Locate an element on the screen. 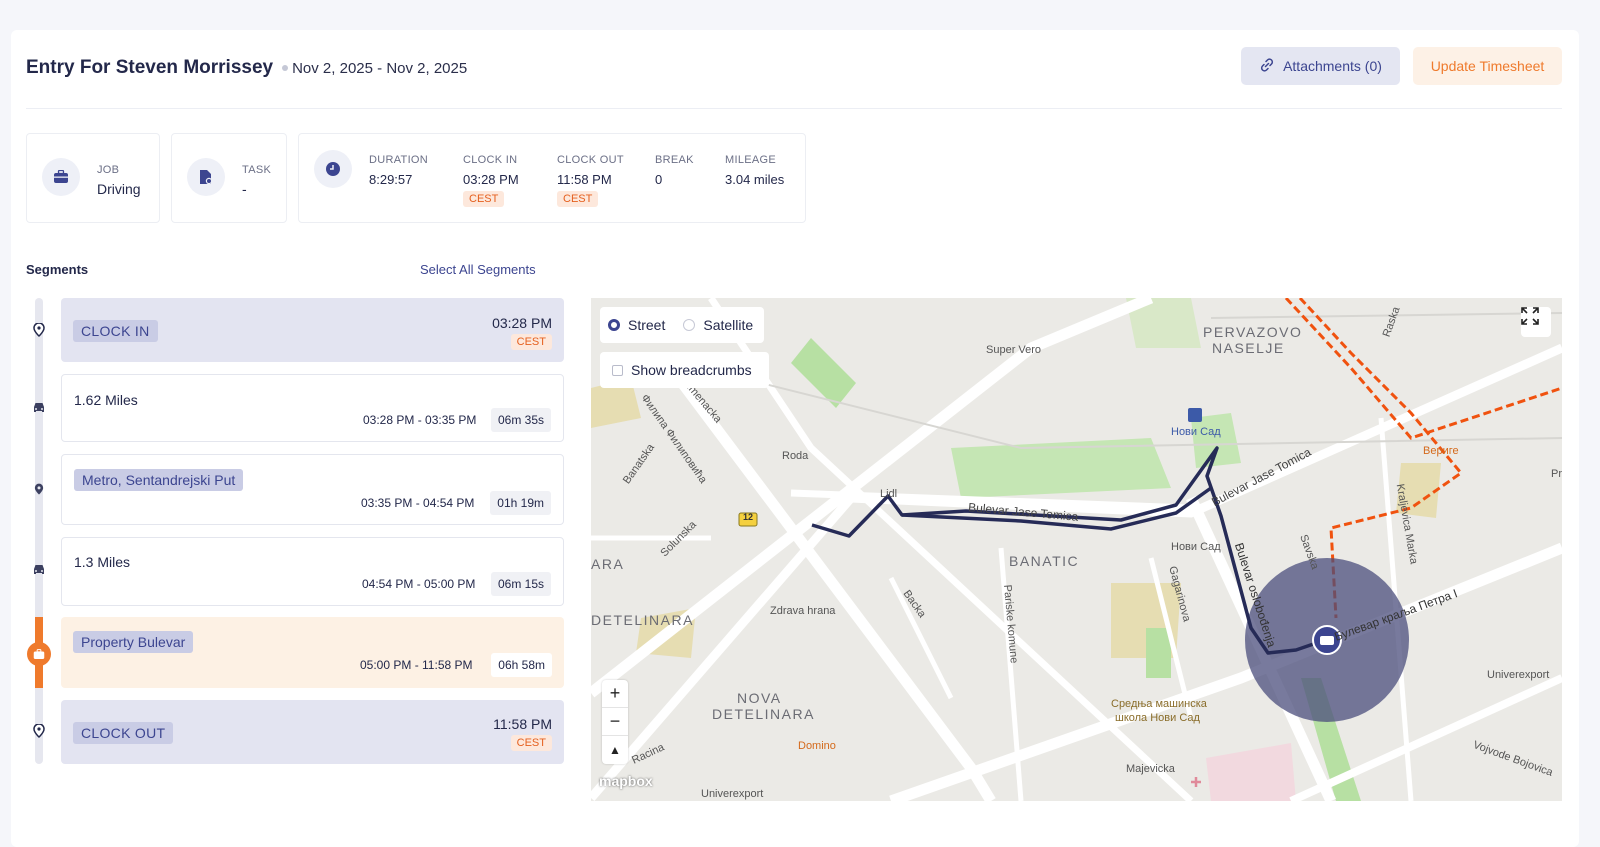 The image size is (1600, 847). park-area is located at coordinates (1158, 653).